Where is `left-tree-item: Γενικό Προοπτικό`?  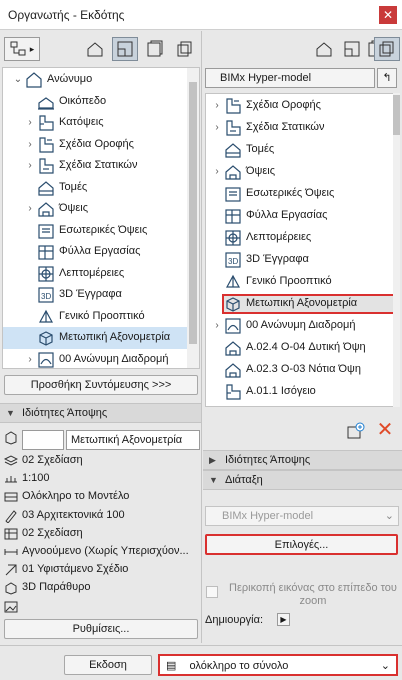
left-tree-item: Γενικό Προοπτικό is located at coordinates (101, 317).